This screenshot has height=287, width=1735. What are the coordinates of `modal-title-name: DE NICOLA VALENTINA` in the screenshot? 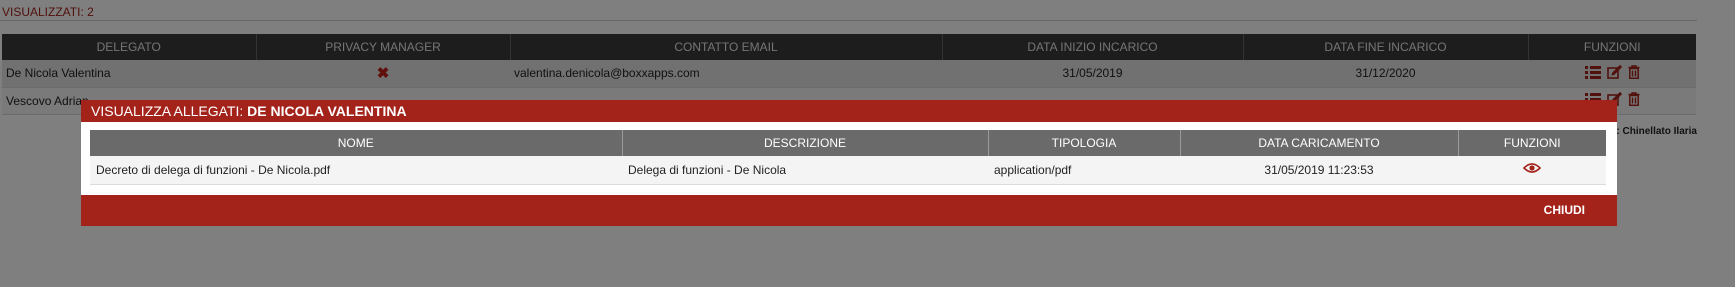 It's located at (327, 111).